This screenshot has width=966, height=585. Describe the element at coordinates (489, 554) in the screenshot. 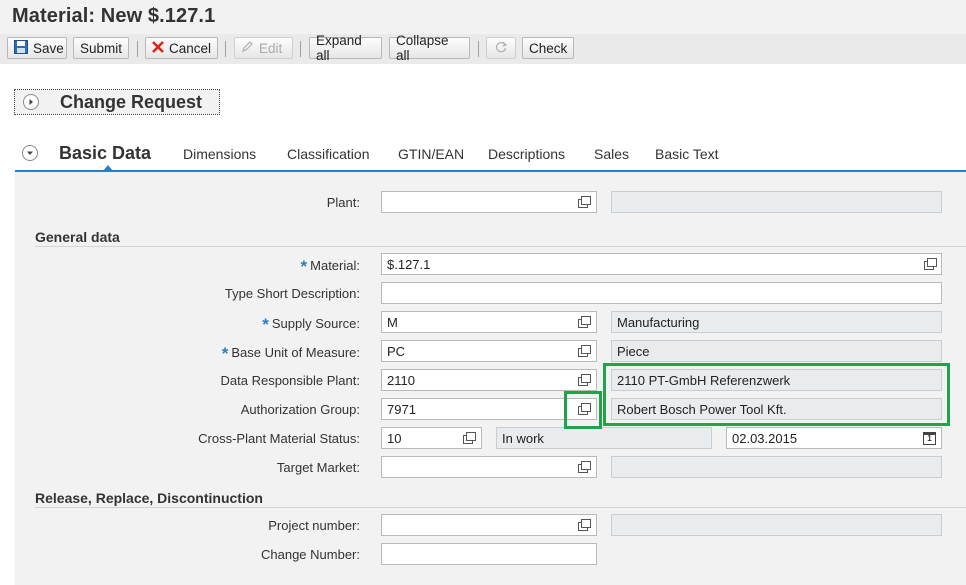

I see `change-number-input` at that location.